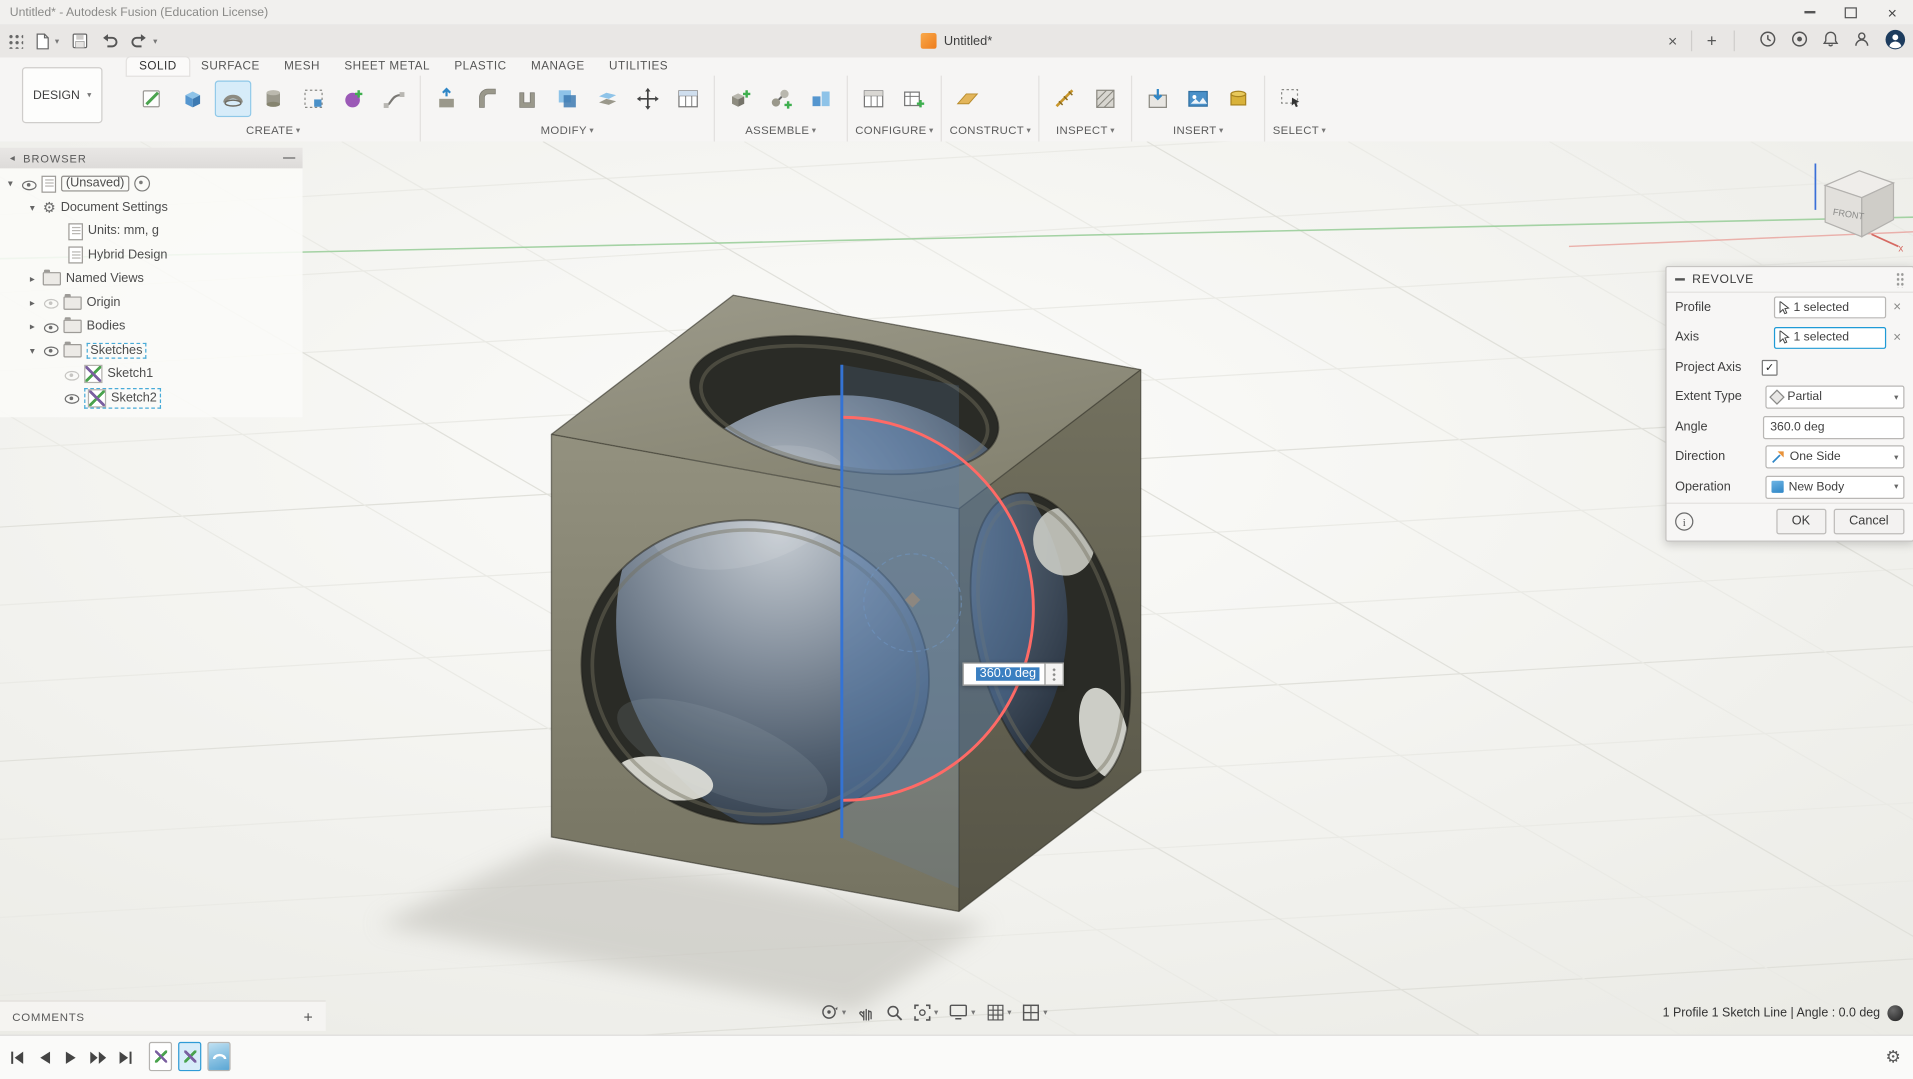 This screenshot has height=1079, width=1913. What do you see at coordinates (1833, 427) in the screenshot?
I see `angle-input: 360.0 deg` at bounding box center [1833, 427].